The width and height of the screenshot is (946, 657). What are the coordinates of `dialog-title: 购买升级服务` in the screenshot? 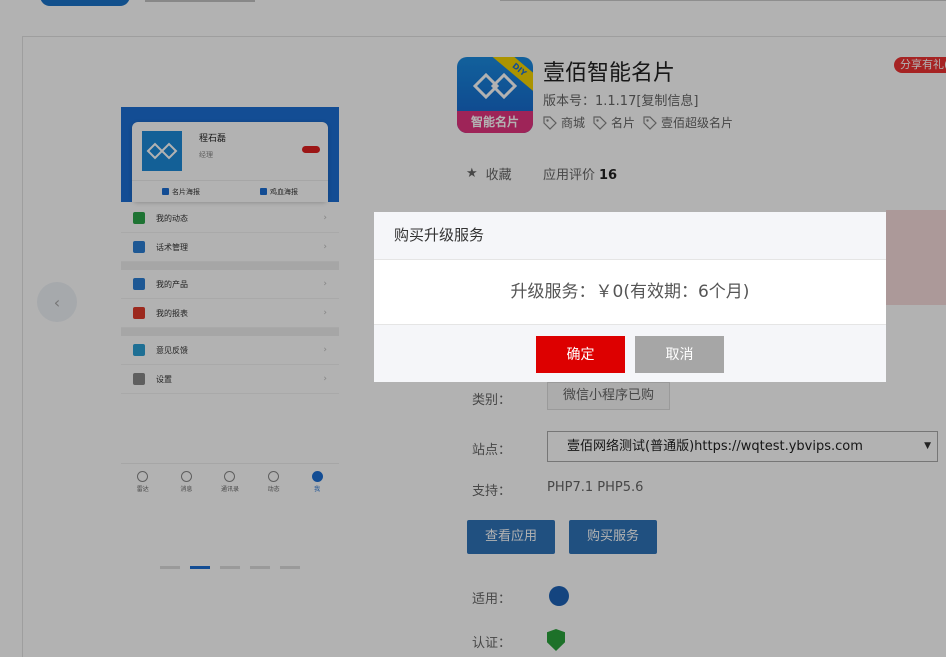 It's located at (630, 236).